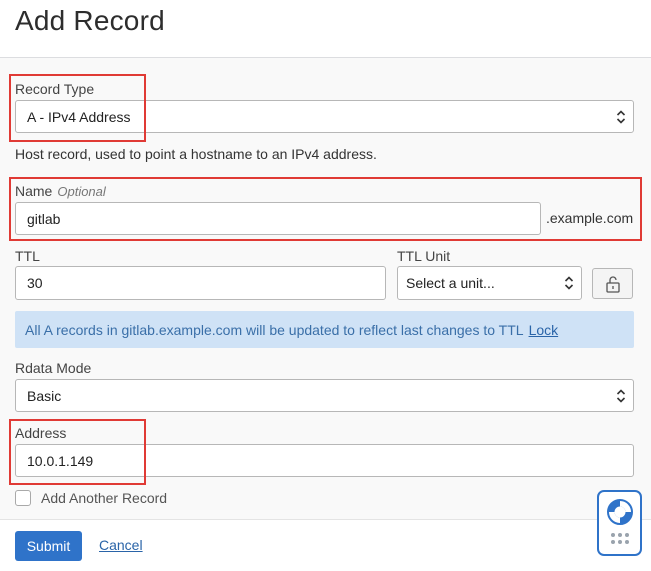 Image resolution: width=651 pixels, height=571 pixels. I want to click on add-another-checkbox, so click(23, 498).